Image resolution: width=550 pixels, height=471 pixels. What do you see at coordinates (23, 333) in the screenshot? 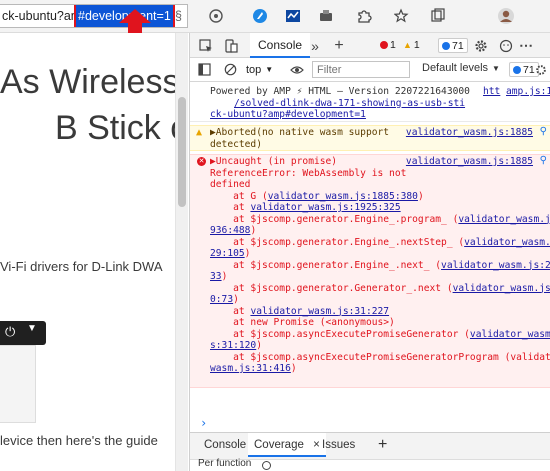
I see `power-menu-widget: ⏻ ▼` at bounding box center [23, 333].